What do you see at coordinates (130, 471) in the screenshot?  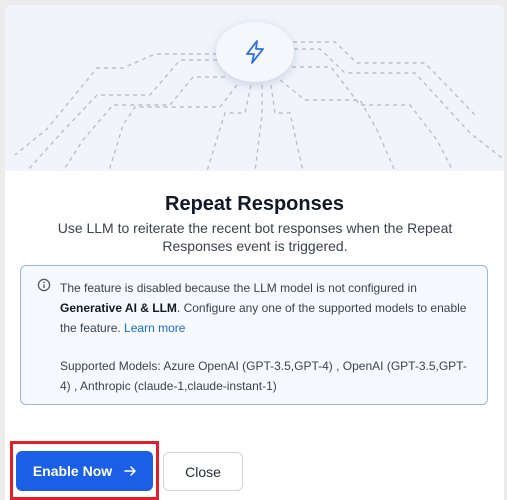 I see `arrow-right-icon` at bounding box center [130, 471].